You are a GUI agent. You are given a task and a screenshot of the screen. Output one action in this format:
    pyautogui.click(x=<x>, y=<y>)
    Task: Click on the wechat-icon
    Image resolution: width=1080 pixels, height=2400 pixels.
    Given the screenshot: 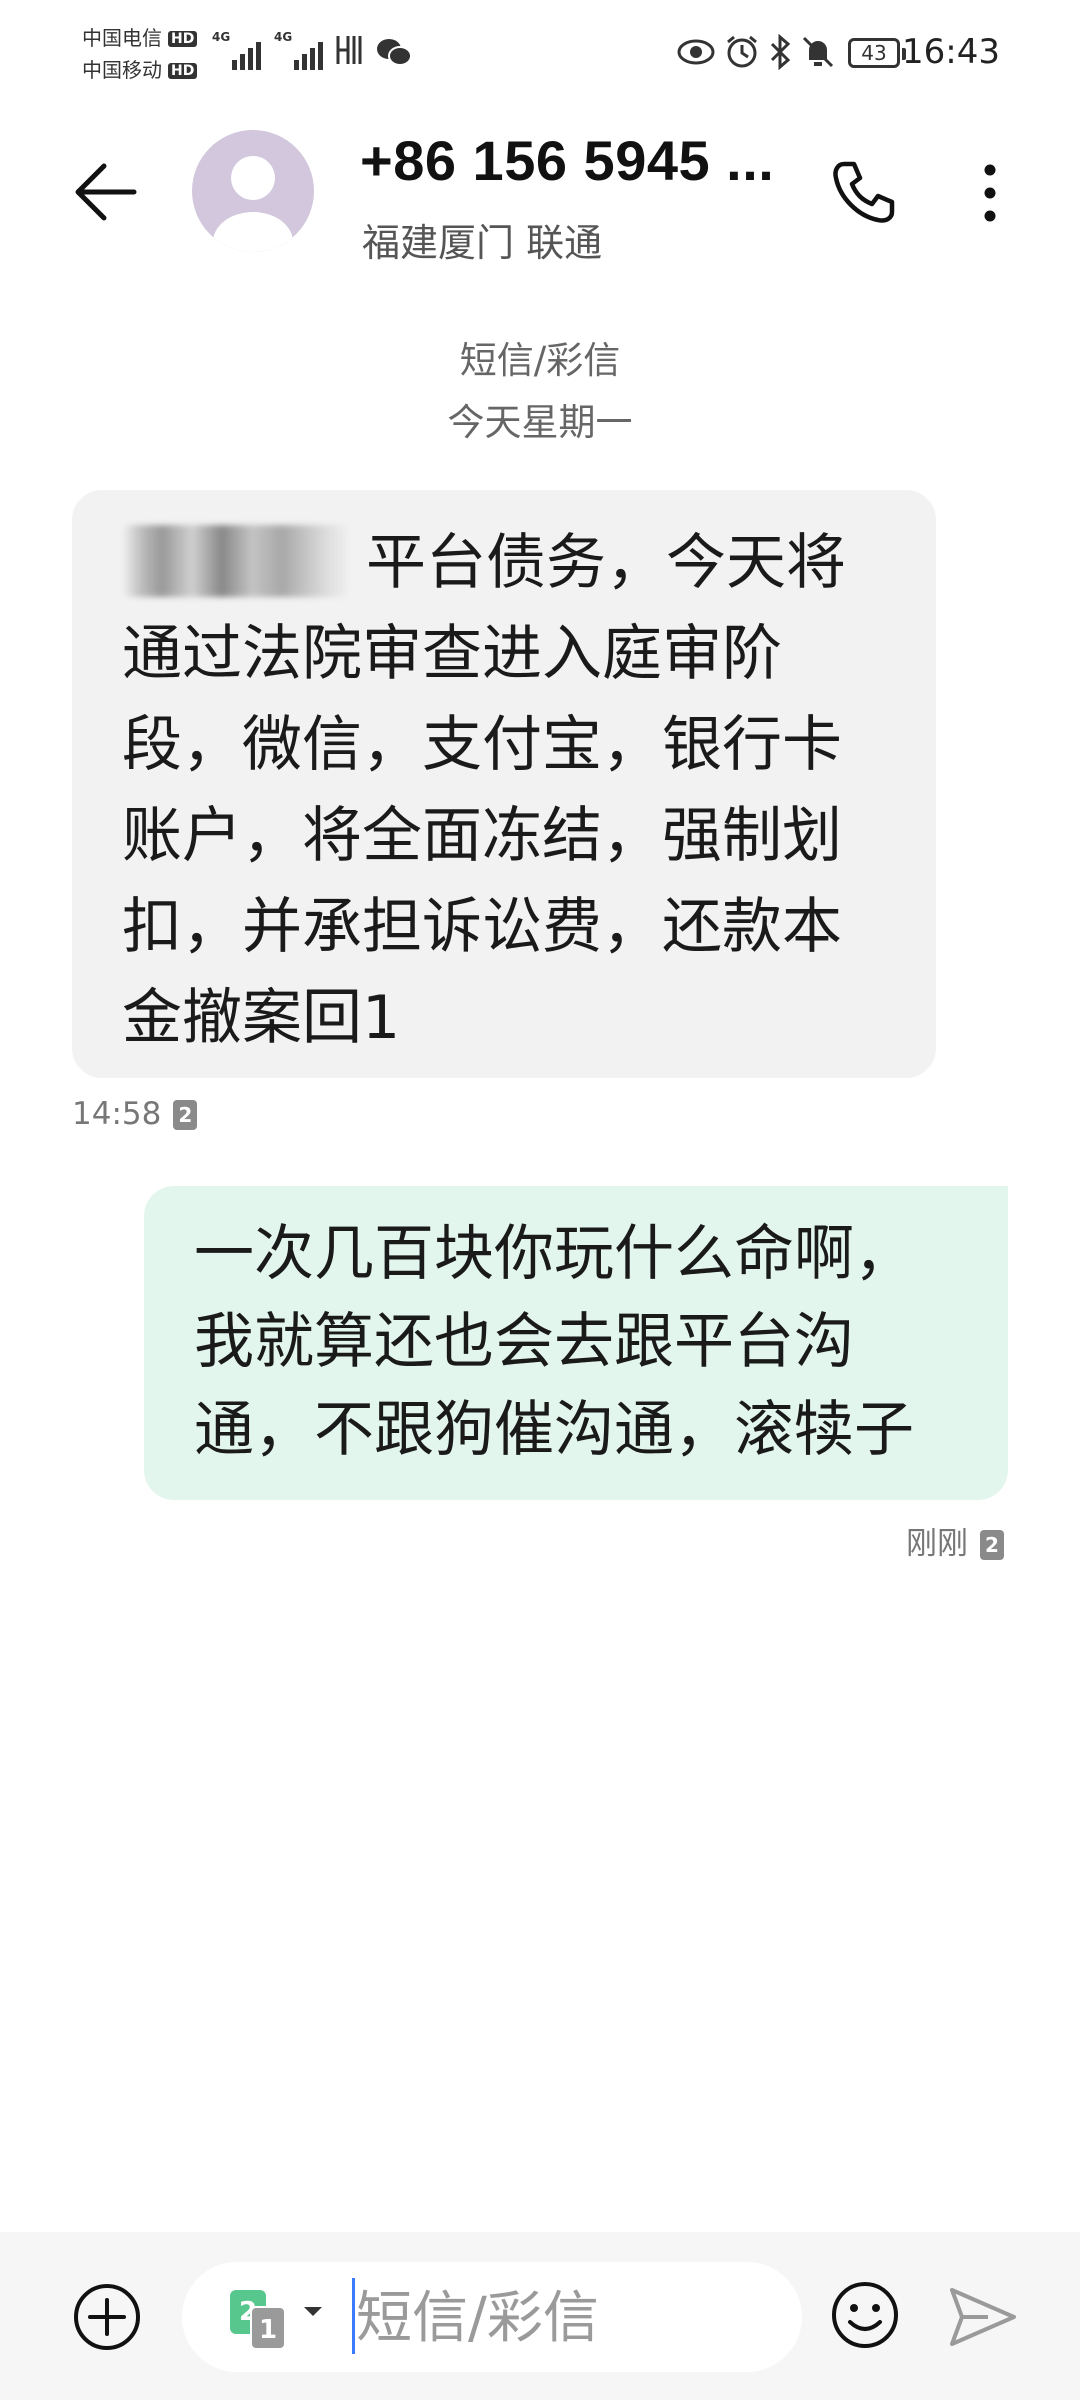 What is the action you would take?
    pyautogui.click(x=394, y=54)
    